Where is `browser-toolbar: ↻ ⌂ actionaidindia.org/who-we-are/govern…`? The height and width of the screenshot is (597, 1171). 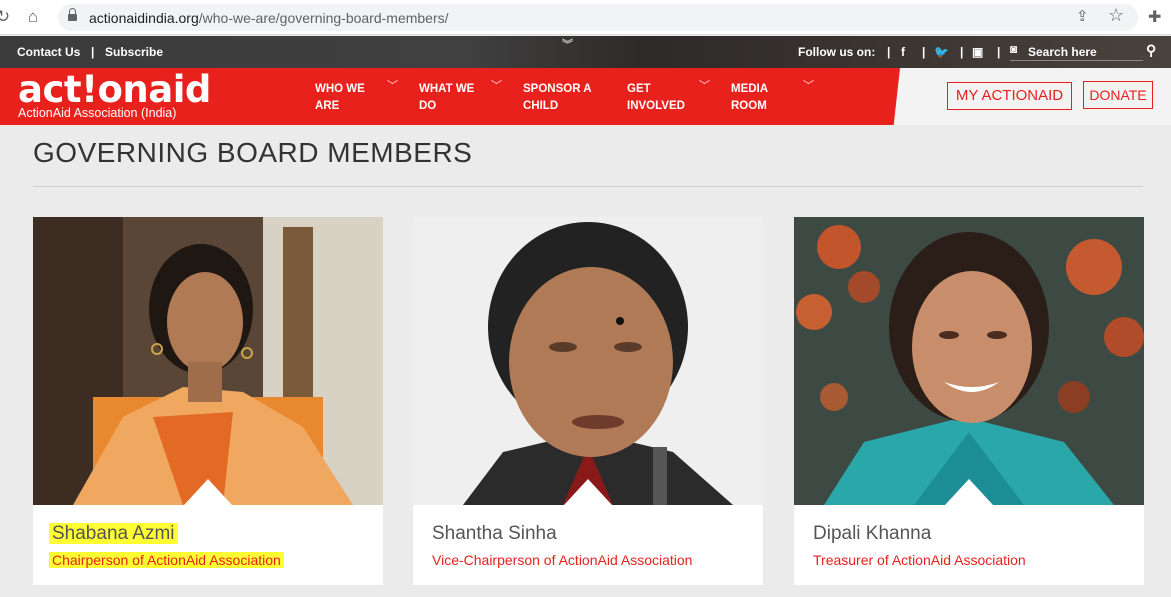
browser-toolbar: ↻ ⌂ actionaidindia.org/who-we-are/govern… is located at coordinates (585, 17).